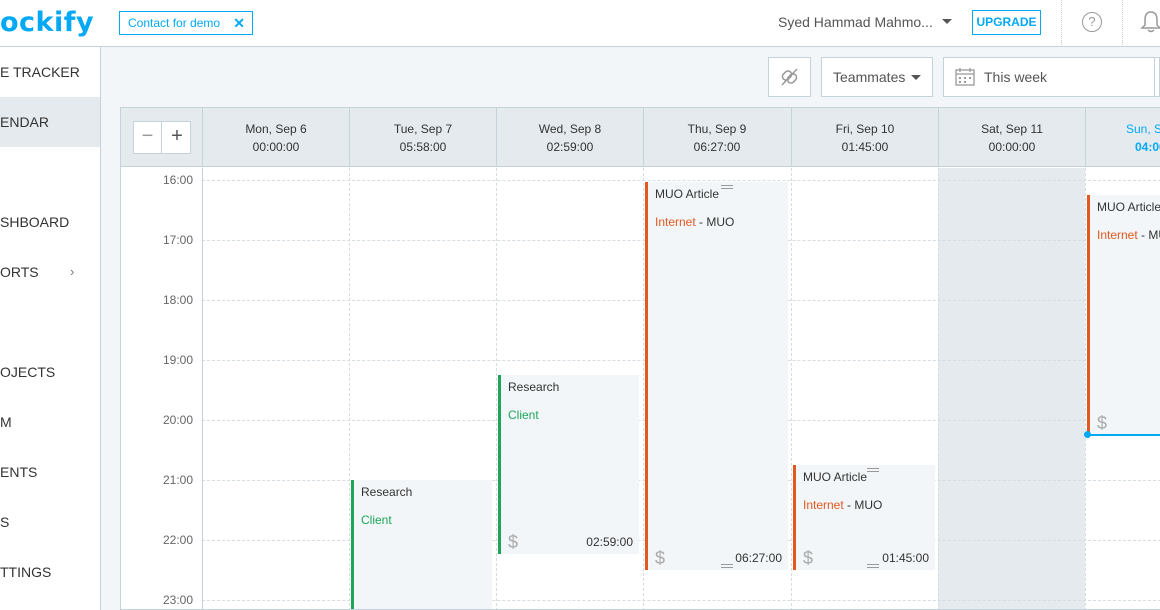 This screenshot has height=610, width=1160. I want to click on sidebar-item-tags: S, so click(50, 522).